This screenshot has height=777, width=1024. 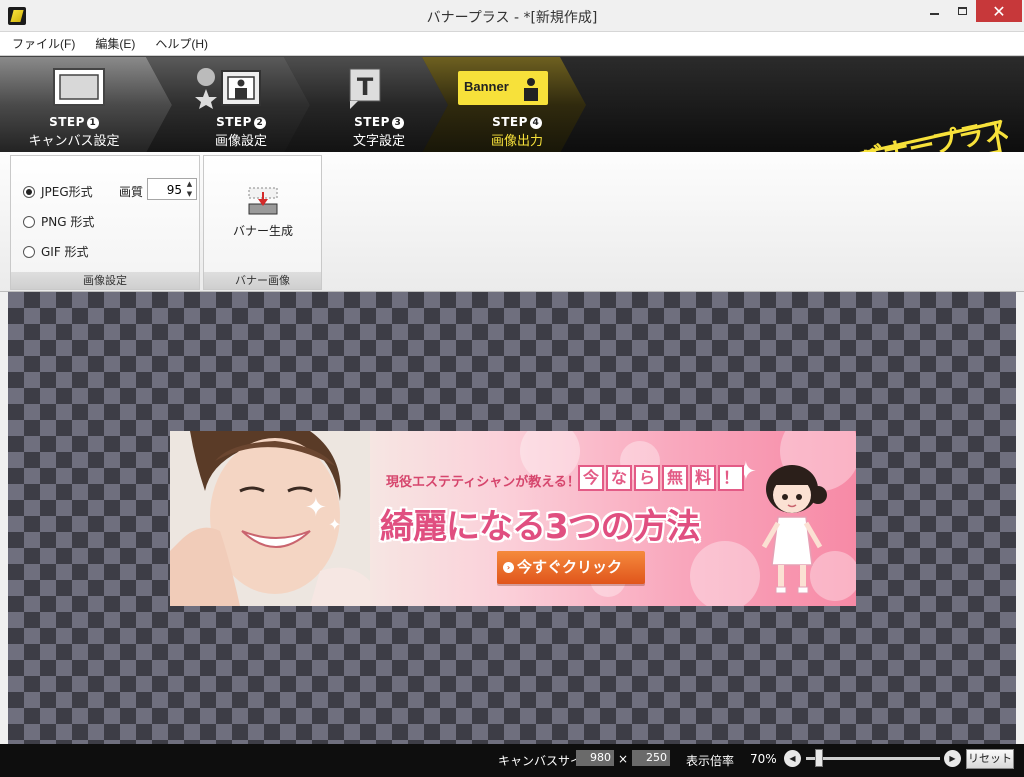 What do you see at coordinates (262, 231) in the screenshot?
I see `generate-banner-label: バナー生成` at bounding box center [262, 231].